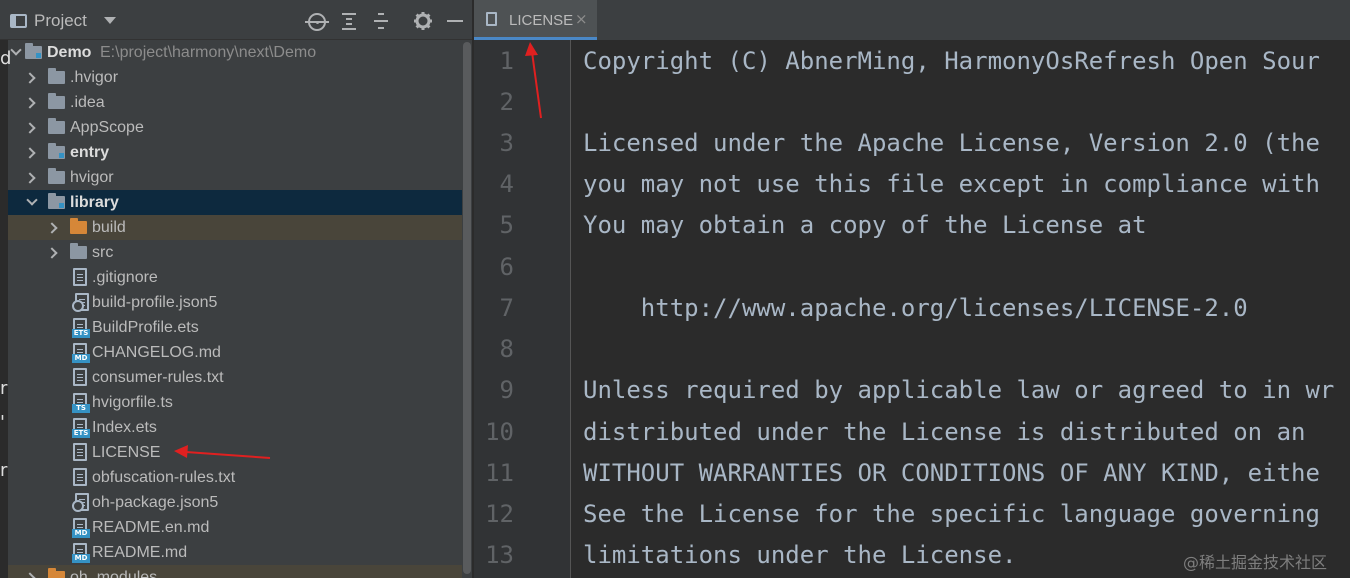 Image resolution: width=1350 pixels, height=578 pixels. Describe the element at coordinates (423, 21) in the screenshot. I see `gear-icon` at that location.